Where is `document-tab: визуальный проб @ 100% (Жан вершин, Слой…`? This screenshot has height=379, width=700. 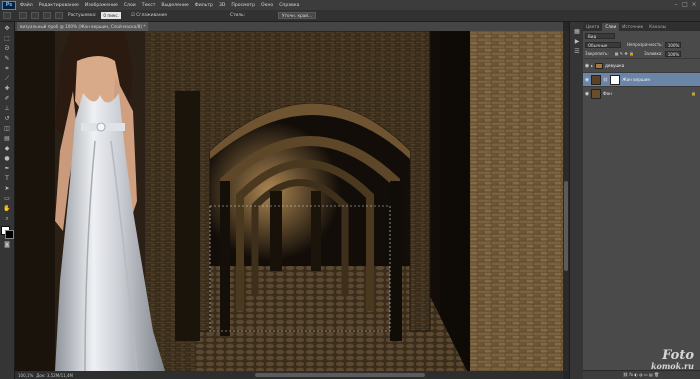 document-tab: визуальный проб @ 100% (Жан вершин, Слой… is located at coordinates (83, 26).